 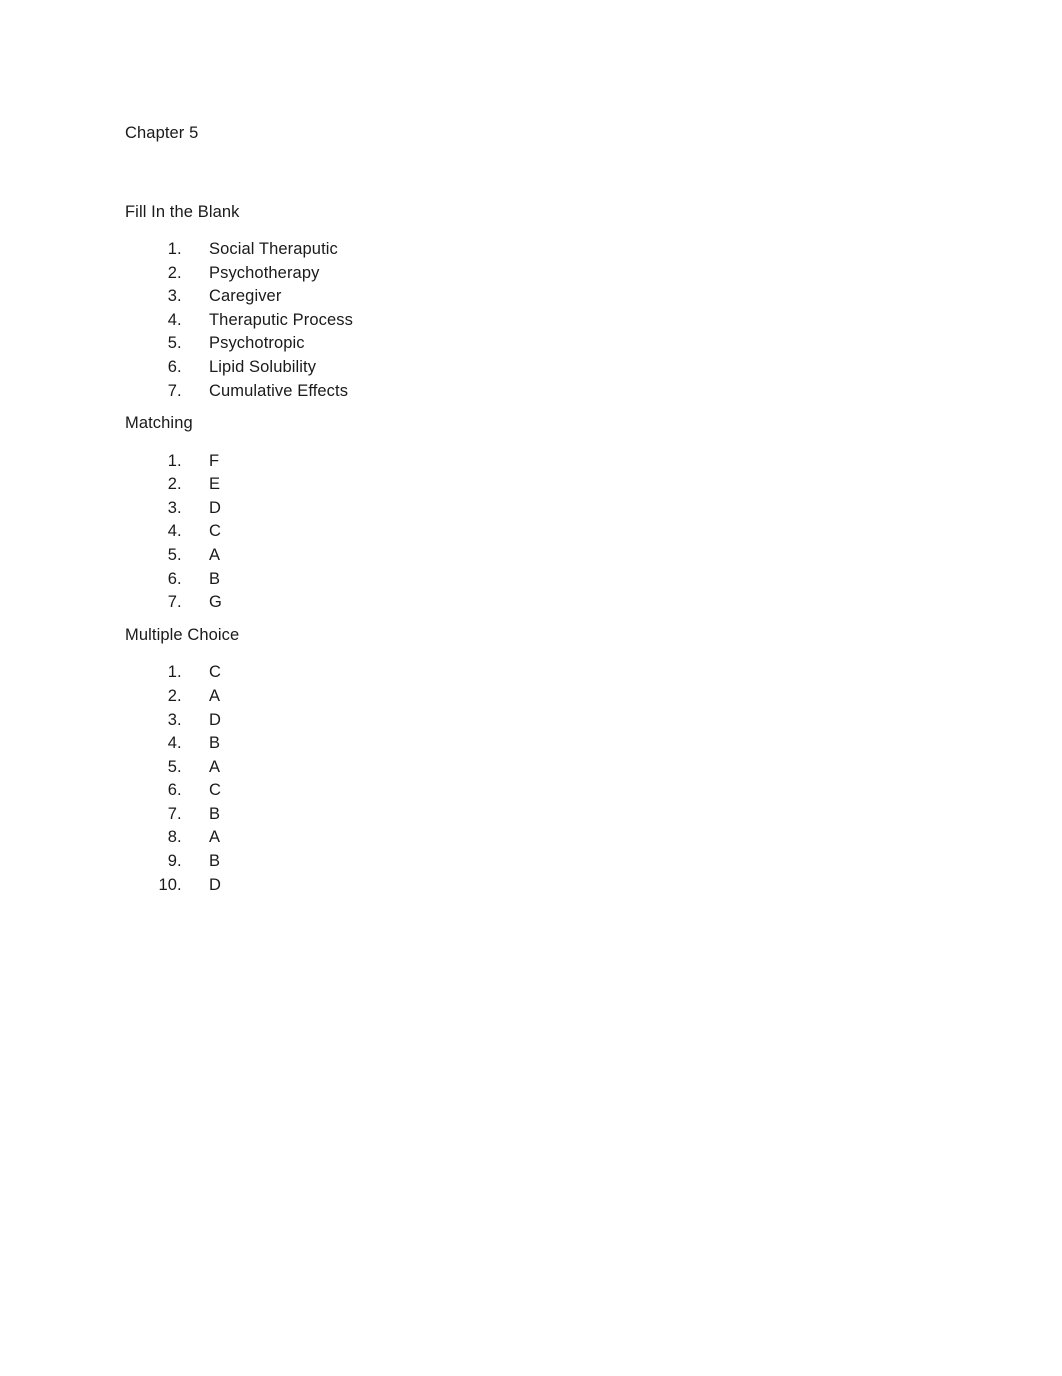 I want to click on list-item: 7. B, so click(x=531, y=815).